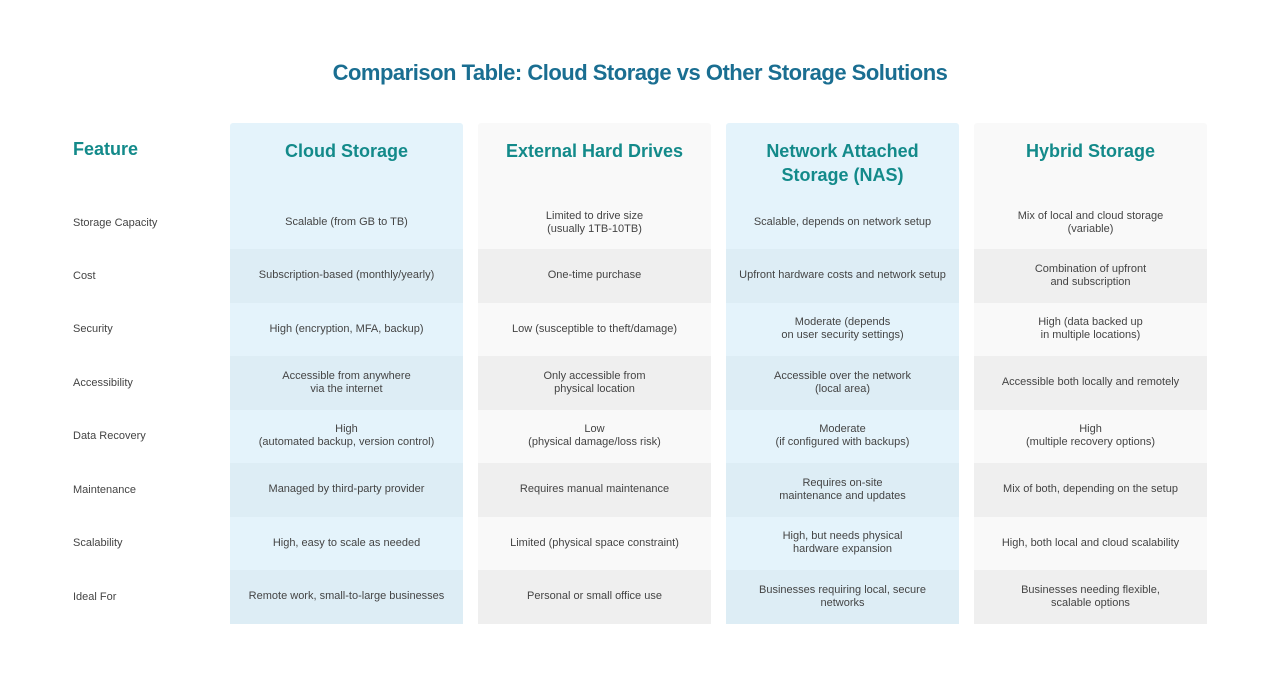 Image resolution: width=1280 pixels, height=681 pixels. I want to click on table-cell: Moderate (if configured with backups), so click(842, 436).